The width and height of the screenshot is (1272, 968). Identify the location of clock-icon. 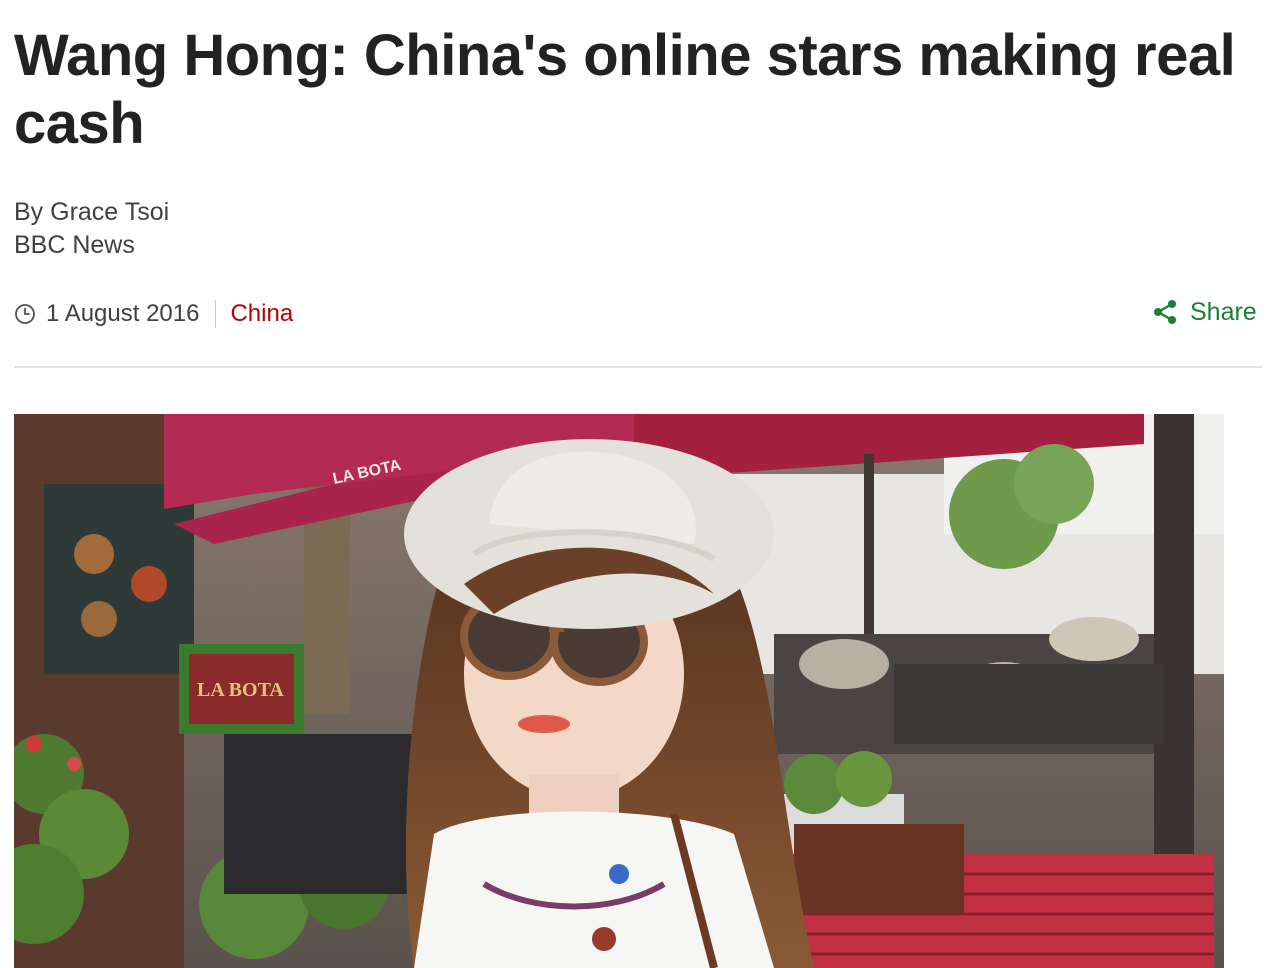
(25, 314).